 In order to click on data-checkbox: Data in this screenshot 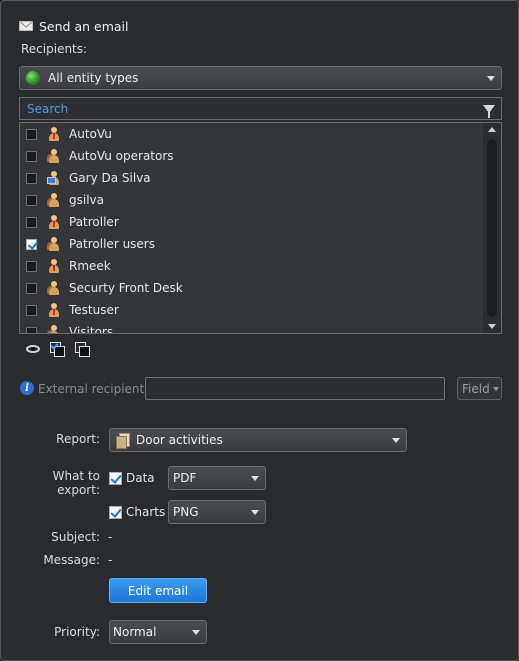, I will do `click(132, 478)`.